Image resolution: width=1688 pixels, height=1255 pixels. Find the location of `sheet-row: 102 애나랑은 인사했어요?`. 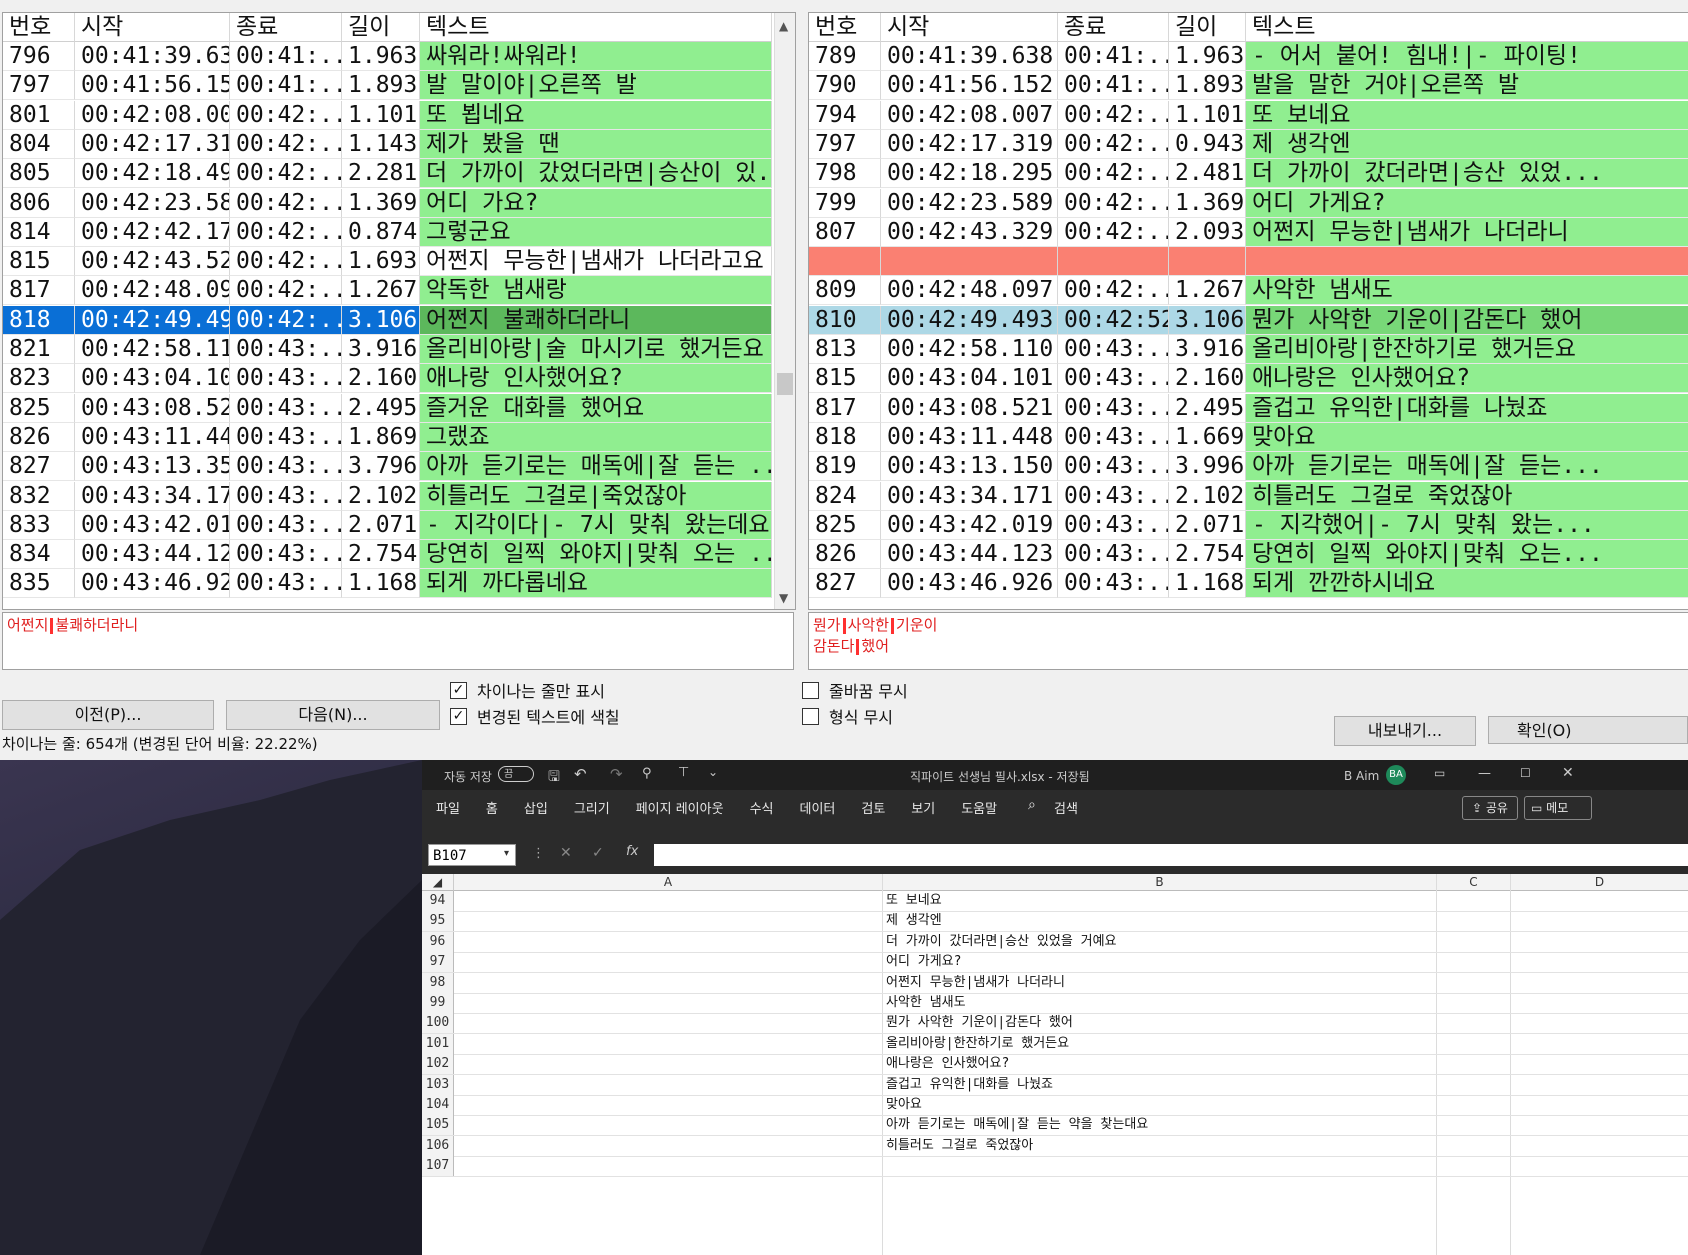

sheet-row: 102 애나랑은 인사했어요? is located at coordinates (1055, 1065).